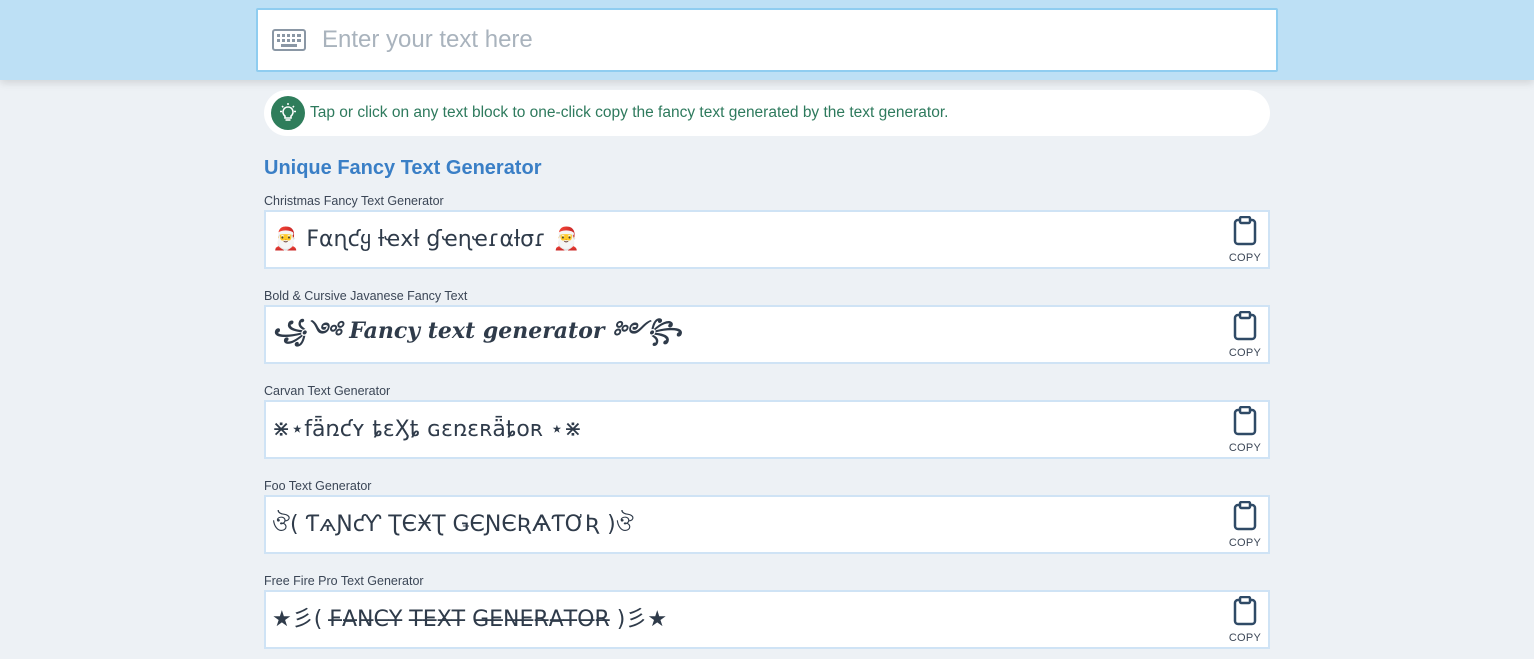  Describe the element at coordinates (288, 113) in the screenshot. I see `lightbulb-icon` at that location.